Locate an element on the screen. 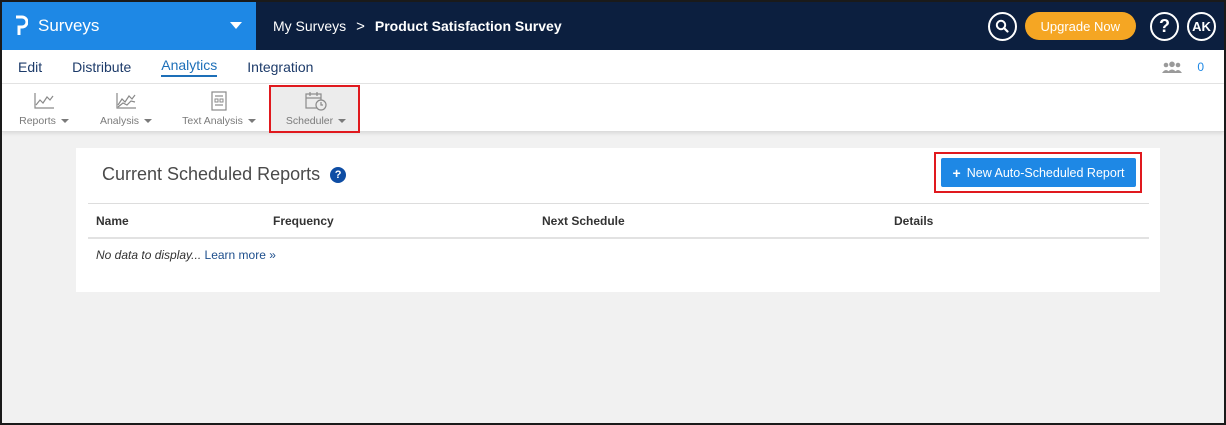  search-button is located at coordinates (1002, 26).